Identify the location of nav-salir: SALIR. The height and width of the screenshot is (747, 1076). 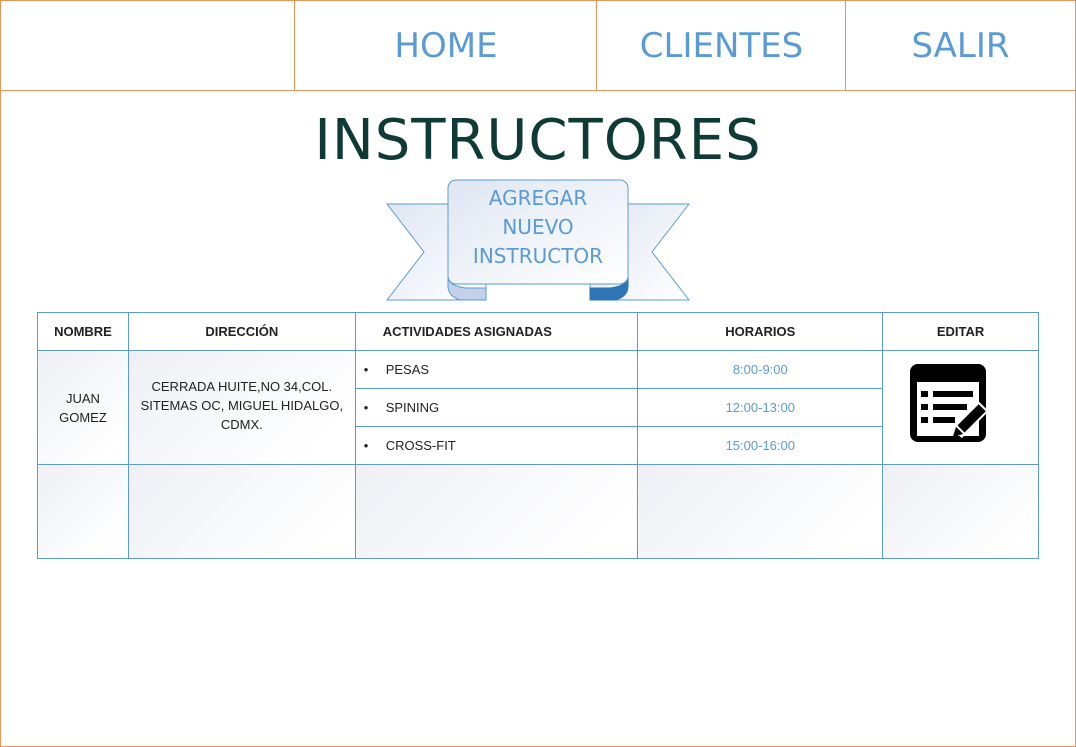
(960, 45).